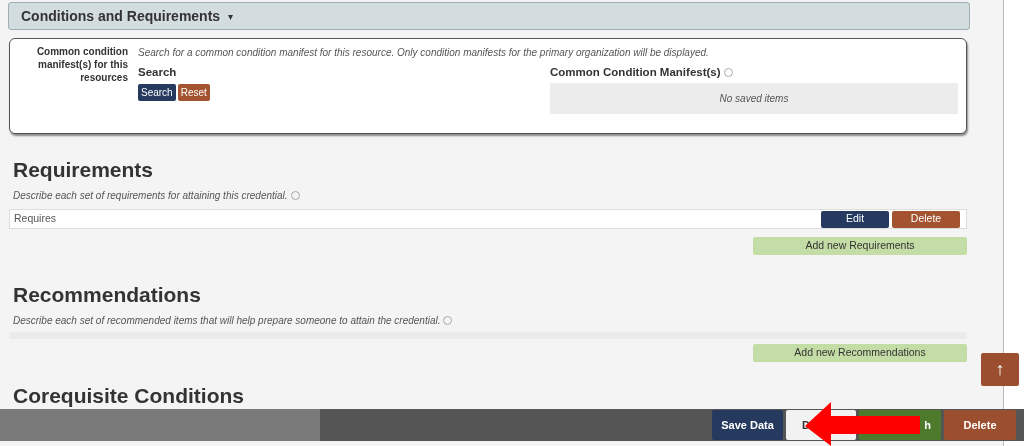  Describe the element at coordinates (424, 53) in the screenshot. I see `hint-text: Search for a common condition manifest for this resource. Only condition manifests for the primary organization will be displayed.` at that location.